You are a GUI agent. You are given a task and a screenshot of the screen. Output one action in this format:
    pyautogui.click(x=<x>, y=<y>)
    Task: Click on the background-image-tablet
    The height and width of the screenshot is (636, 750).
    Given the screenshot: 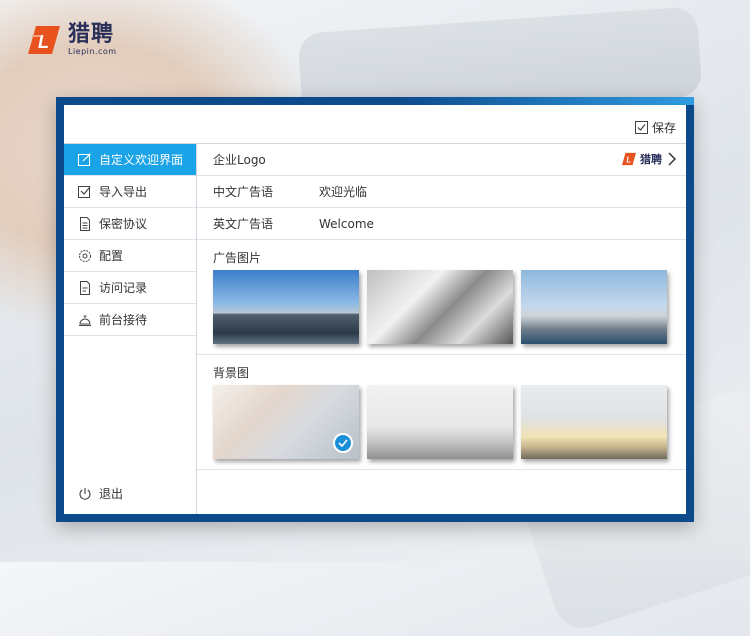 What is the action you would take?
    pyautogui.click(x=286, y=422)
    